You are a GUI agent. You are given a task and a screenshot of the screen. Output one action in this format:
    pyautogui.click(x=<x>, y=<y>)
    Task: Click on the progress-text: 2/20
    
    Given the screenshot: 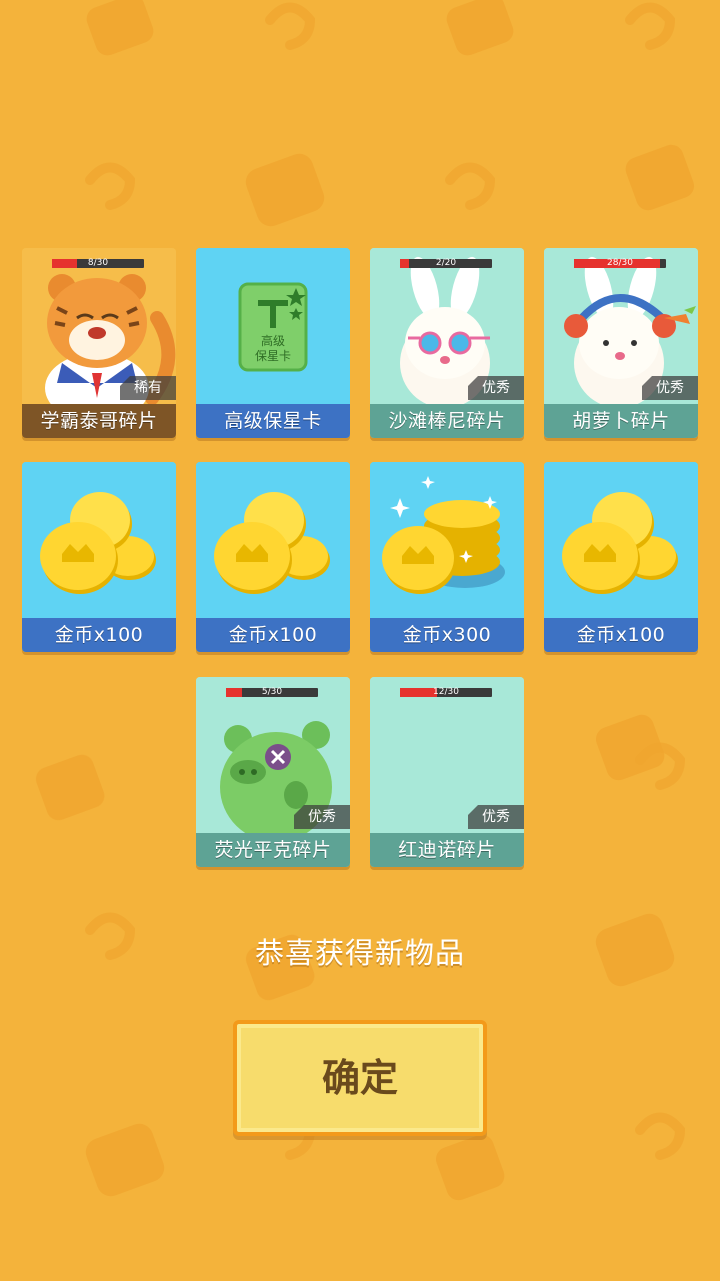 What is the action you would take?
    pyautogui.click(x=446, y=263)
    